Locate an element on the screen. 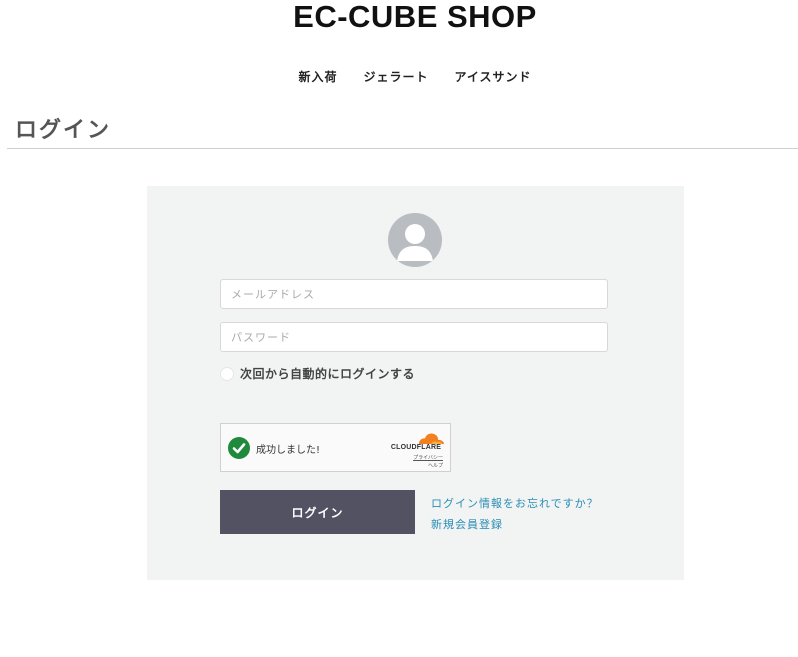 Image resolution: width=798 pixels, height=657 pixels. checkbox-circle is located at coordinates (227, 373).